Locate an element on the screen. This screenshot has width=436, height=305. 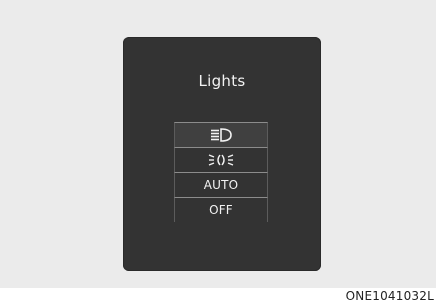
menu-item-label: OFF is located at coordinates (221, 210).